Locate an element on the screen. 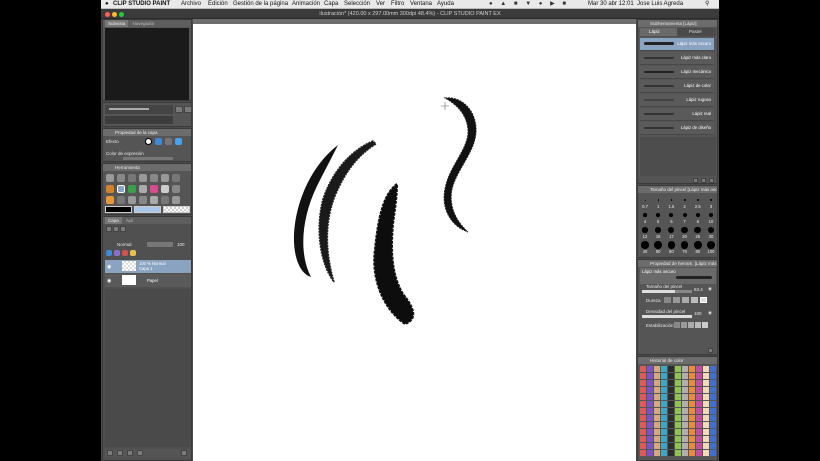 This screenshot has height=461, width=820. brush-size-cell: 6 is located at coordinates (671, 218).